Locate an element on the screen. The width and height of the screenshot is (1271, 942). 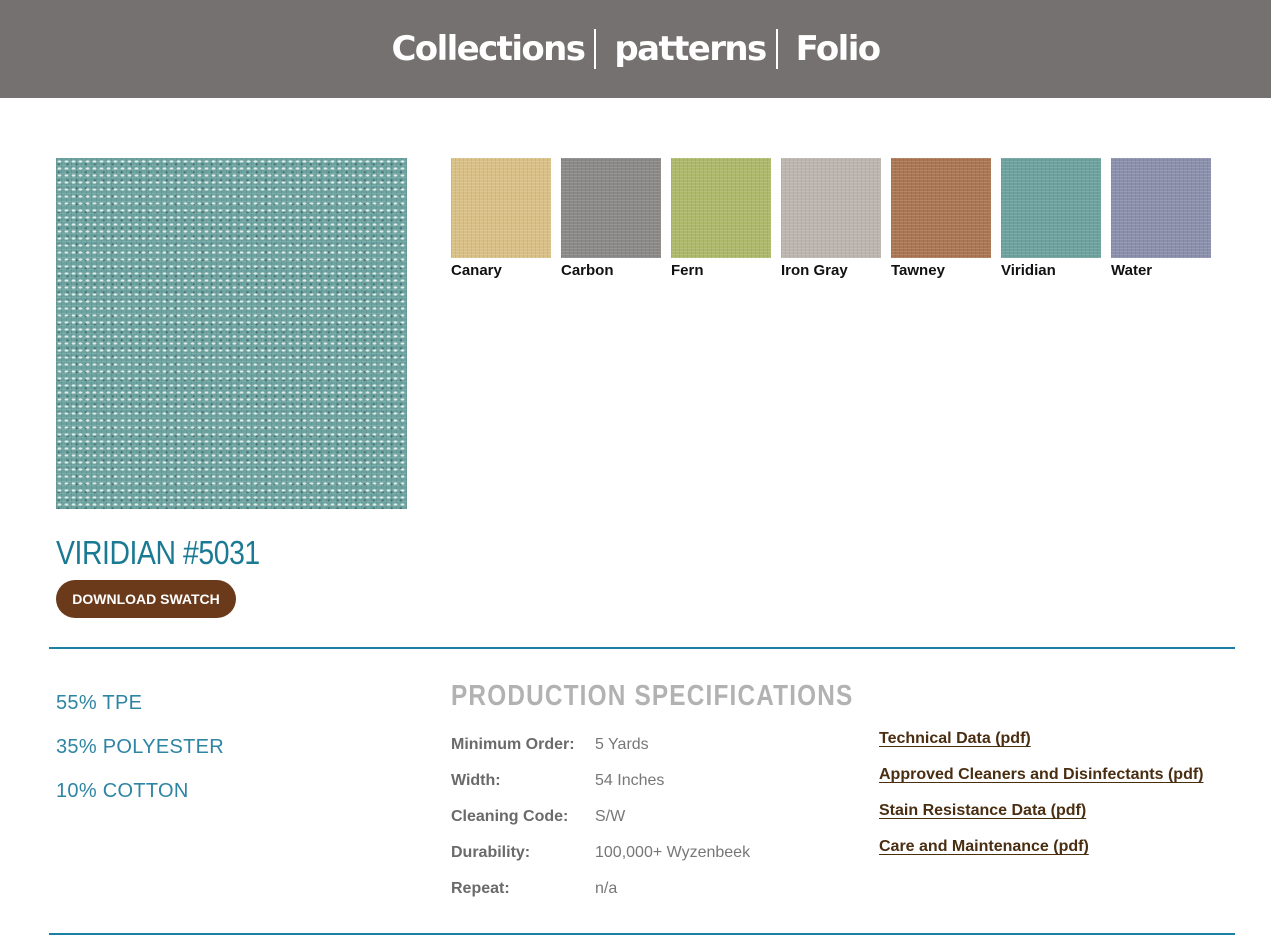
spec-label: Minimum Order: is located at coordinates (513, 744).